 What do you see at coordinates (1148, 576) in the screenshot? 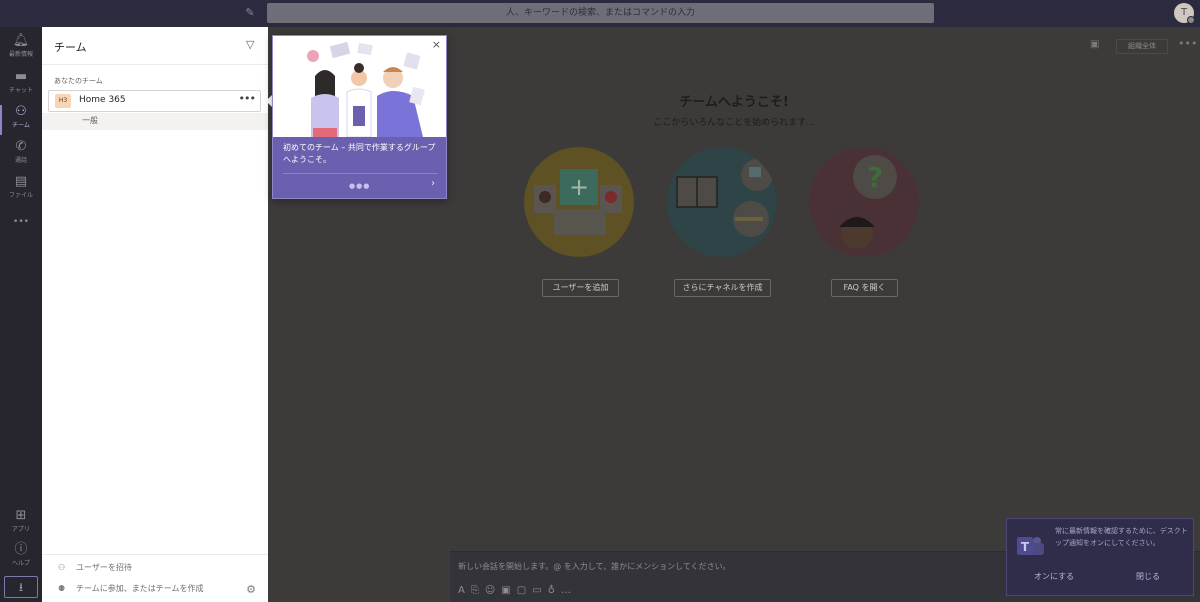
I see `close-button: 閉じる` at bounding box center [1148, 576].